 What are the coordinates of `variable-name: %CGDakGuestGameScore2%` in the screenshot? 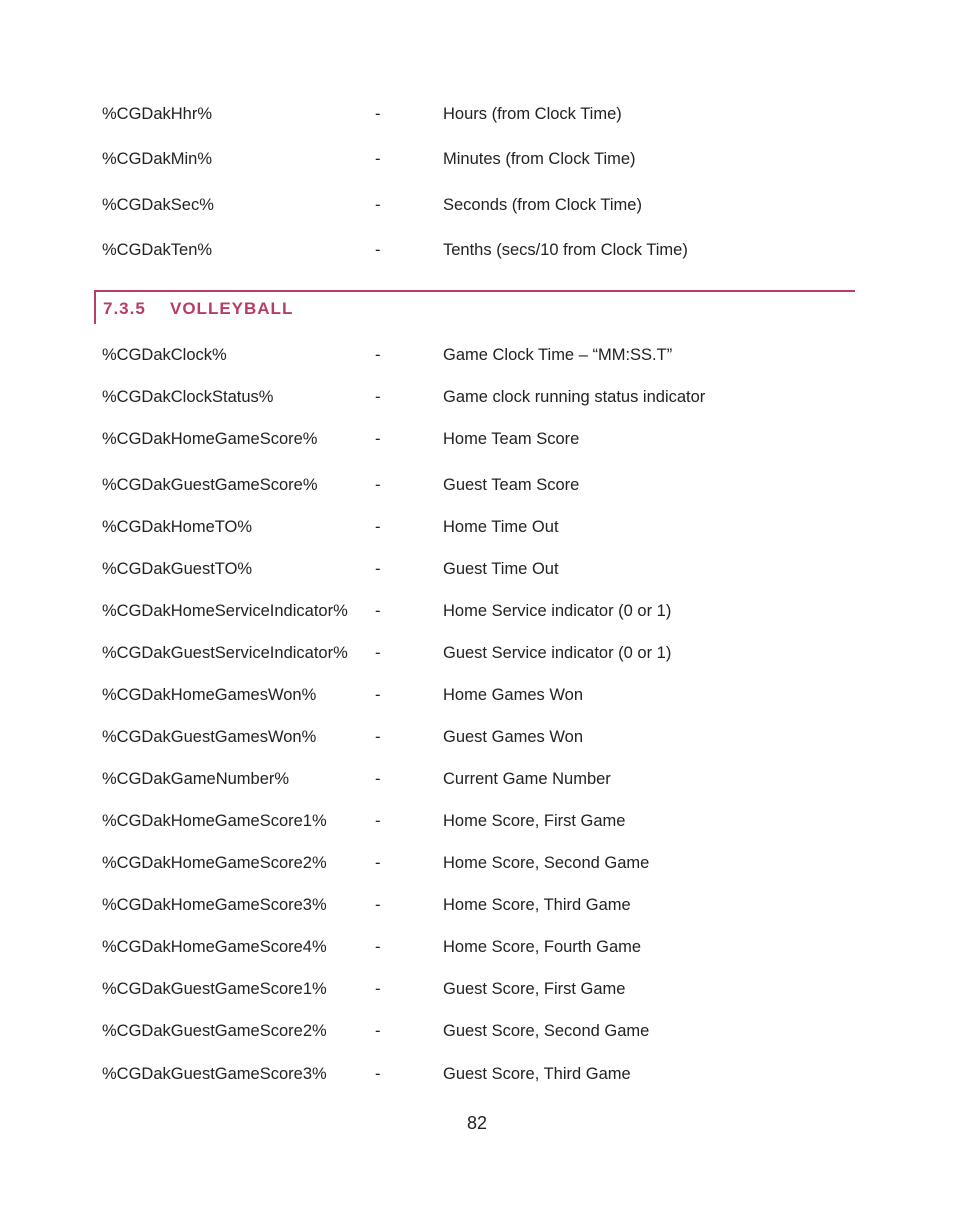 It's located at (214, 1031).